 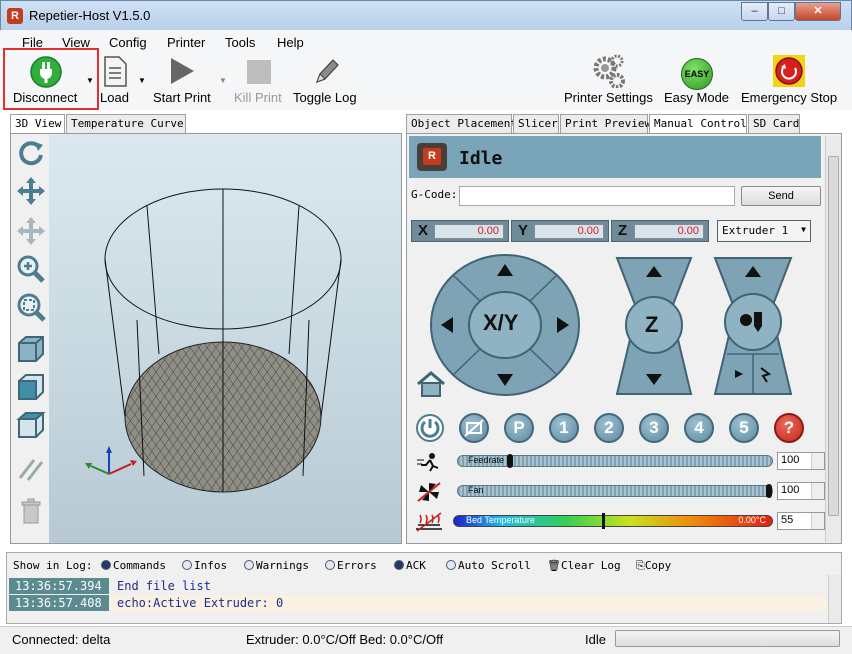 I want to click on kill-print-button, so click(x=259, y=72).